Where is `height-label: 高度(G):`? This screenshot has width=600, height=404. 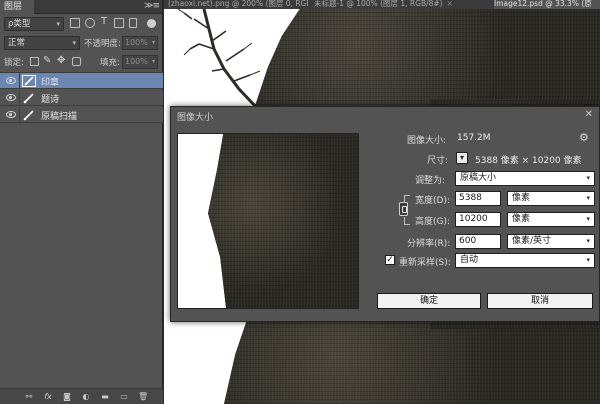
height-label: 高度(G): is located at coordinates (433, 222).